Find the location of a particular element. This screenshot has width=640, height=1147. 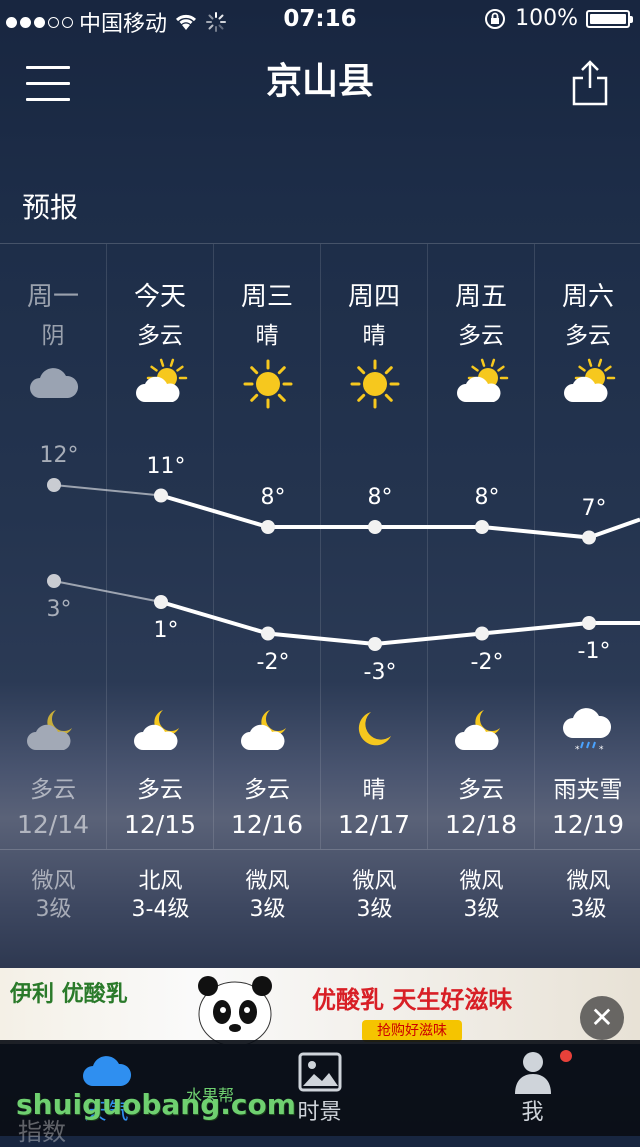

low-temp-label: -3° is located at coordinates (380, 672).